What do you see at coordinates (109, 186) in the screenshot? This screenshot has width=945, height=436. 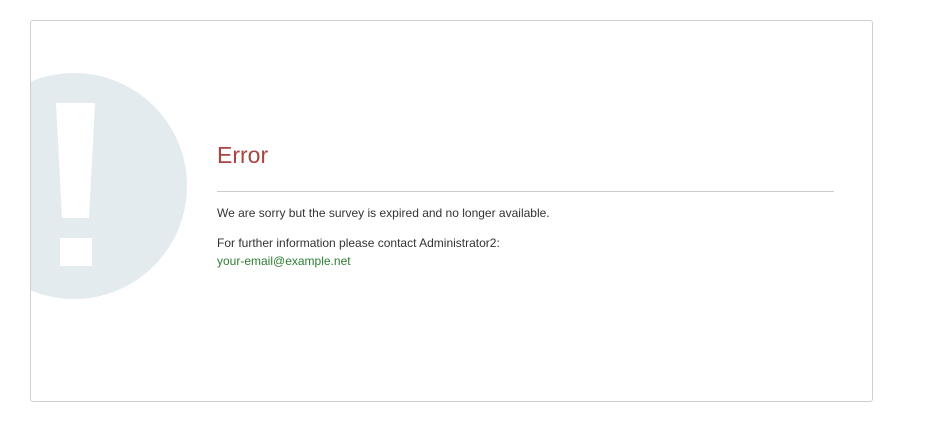 I see `exclamation-icon` at bounding box center [109, 186].